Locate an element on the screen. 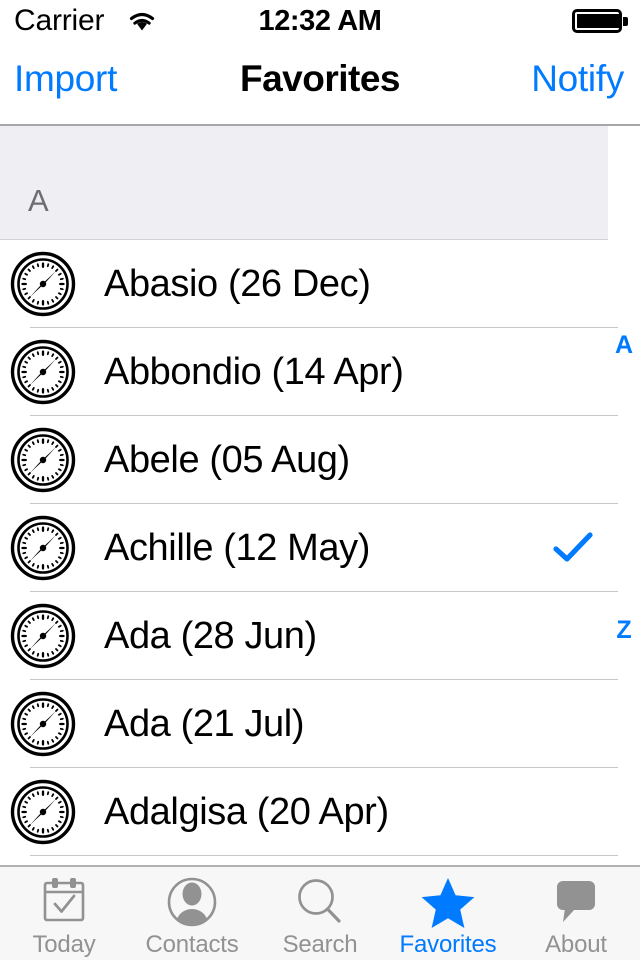 The height and width of the screenshot is (960, 640). section-header-label: A is located at coordinates (38, 200).